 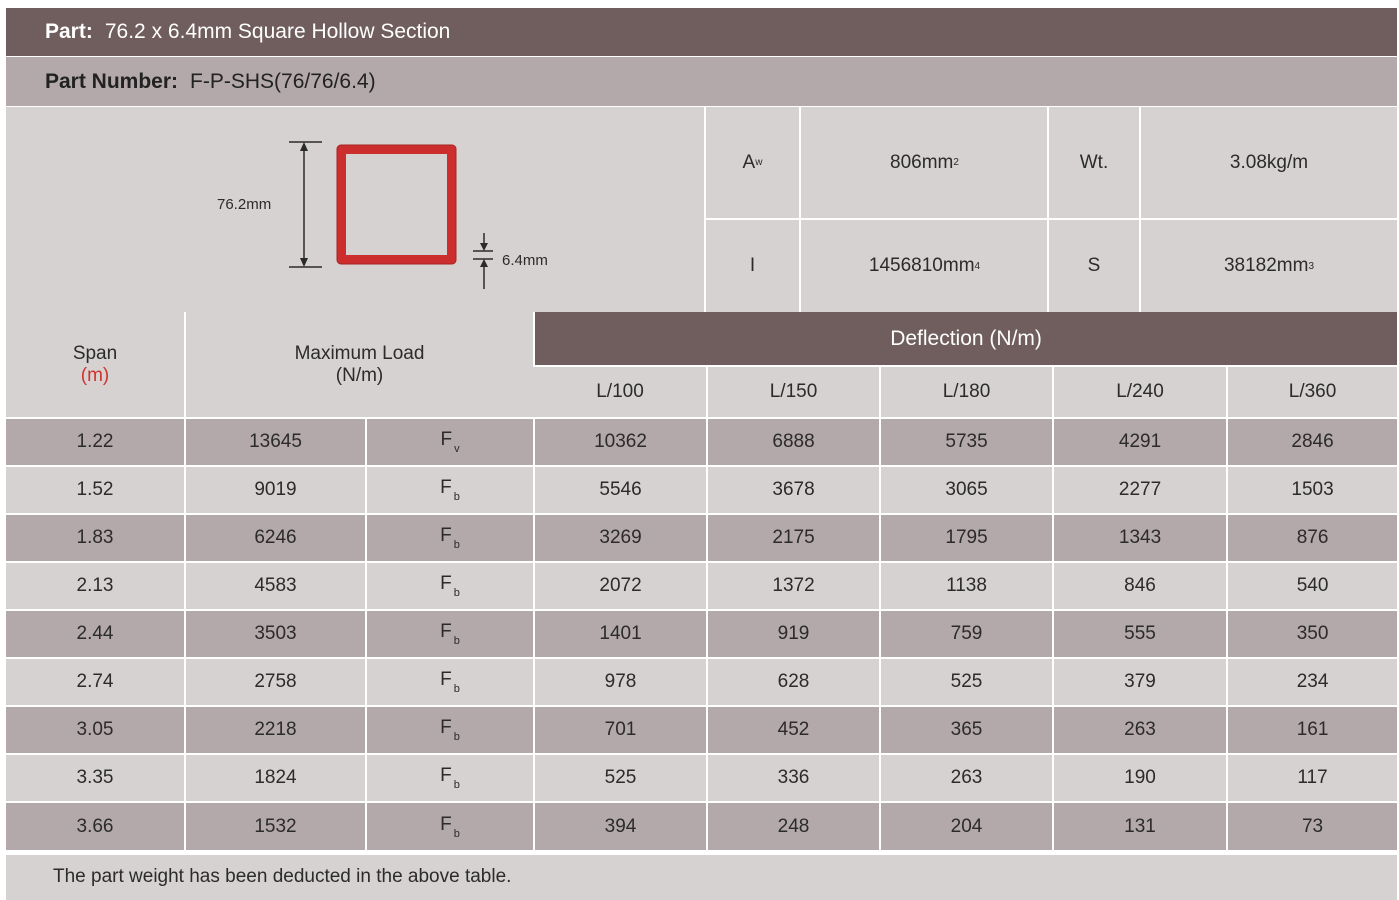 I want to click on deflection-cell: 525, so click(x=966, y=681).